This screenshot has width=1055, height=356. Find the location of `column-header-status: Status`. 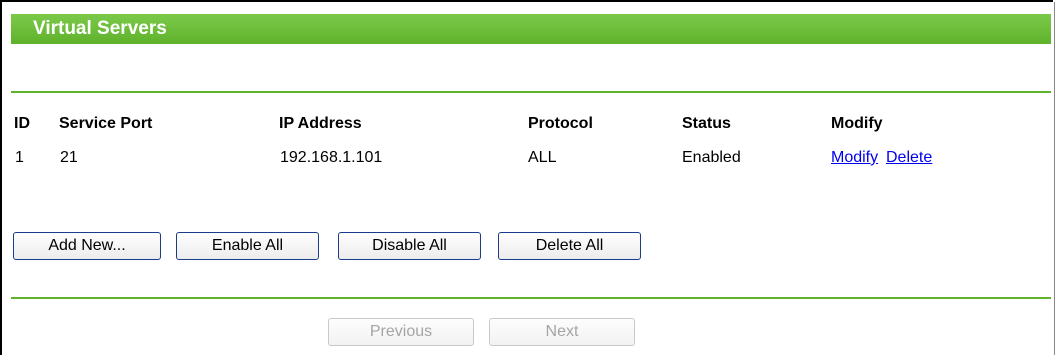

column-header-status: Status is located at coordinates (706, 123).